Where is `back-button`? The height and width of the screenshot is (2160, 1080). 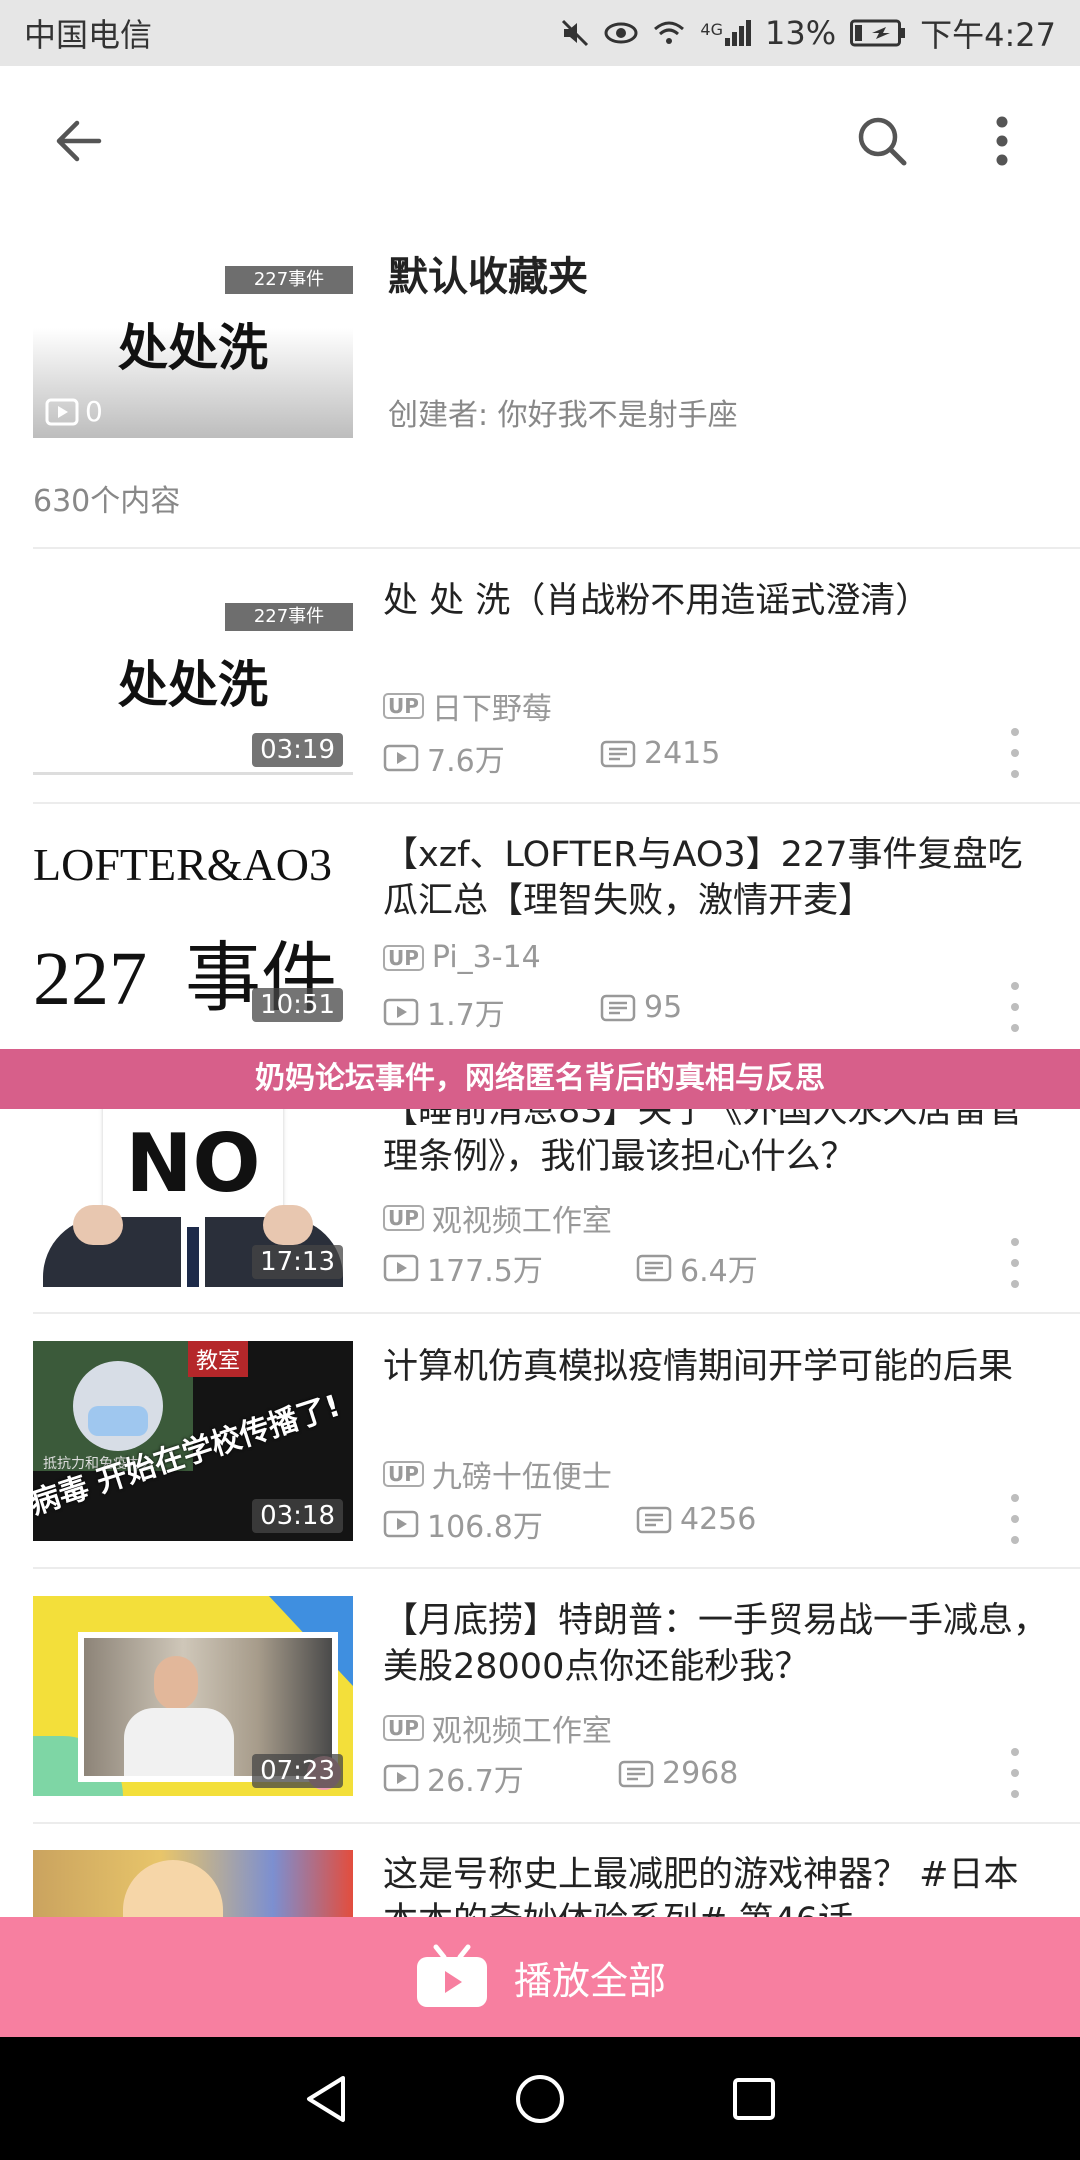
back-button is located at coordinates (78, 141).